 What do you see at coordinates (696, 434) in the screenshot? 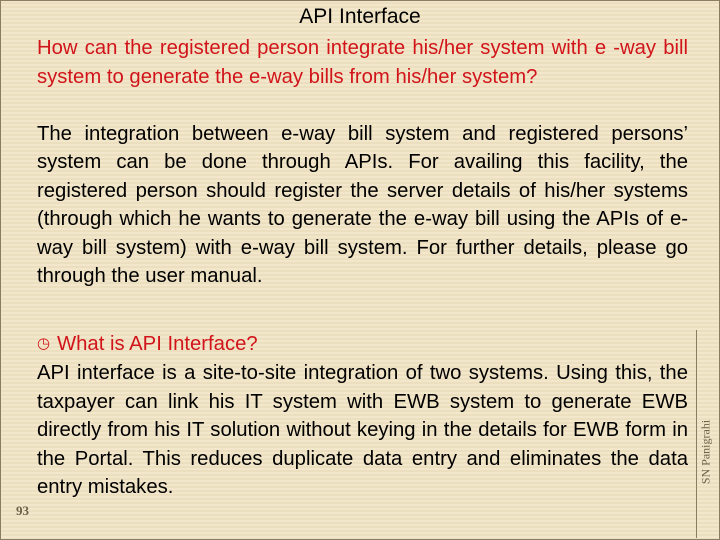
I see `side-divider` at bounding box center [696, 434].